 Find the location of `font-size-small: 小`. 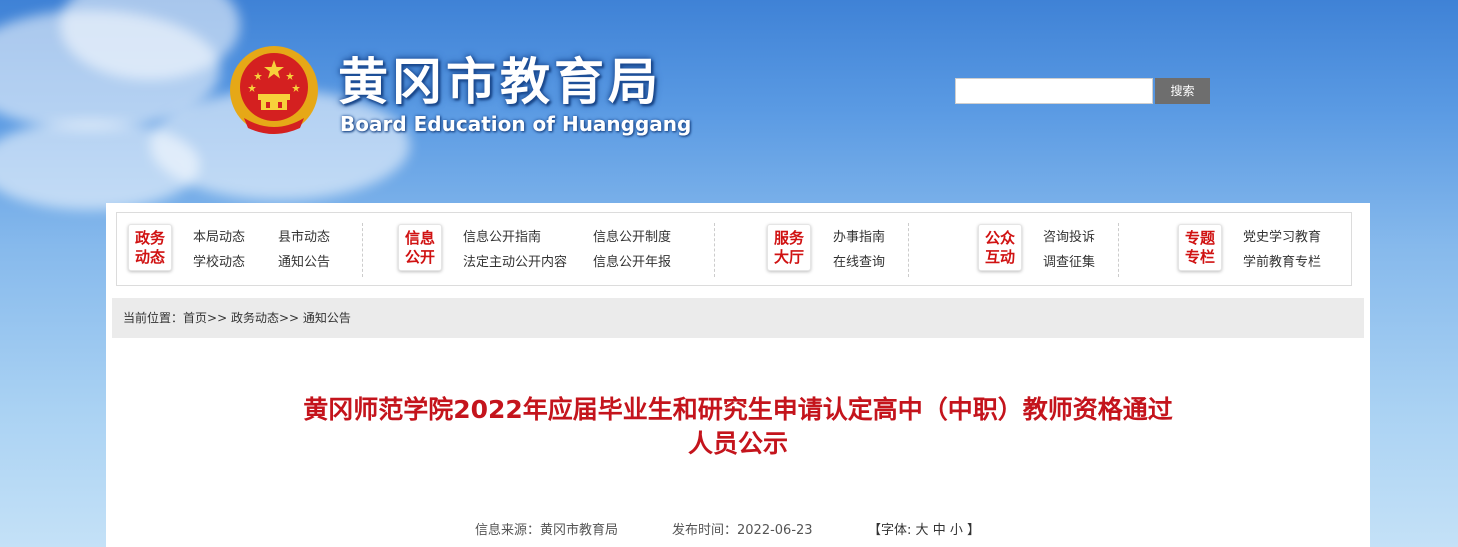

font-size-small: 小 is located at coordinates (956, 530).